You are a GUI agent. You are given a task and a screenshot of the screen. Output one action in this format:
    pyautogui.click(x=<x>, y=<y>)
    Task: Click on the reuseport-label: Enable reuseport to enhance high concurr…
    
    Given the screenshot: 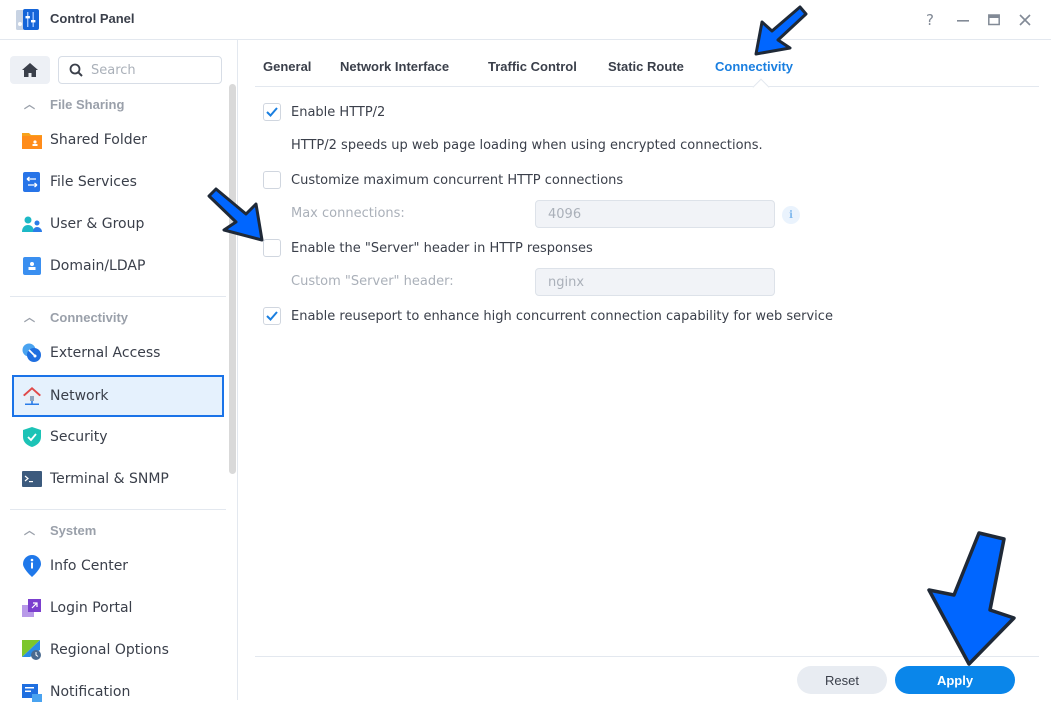 What is the action you would take?
    pyautogui.click(x=562, y=316)
    